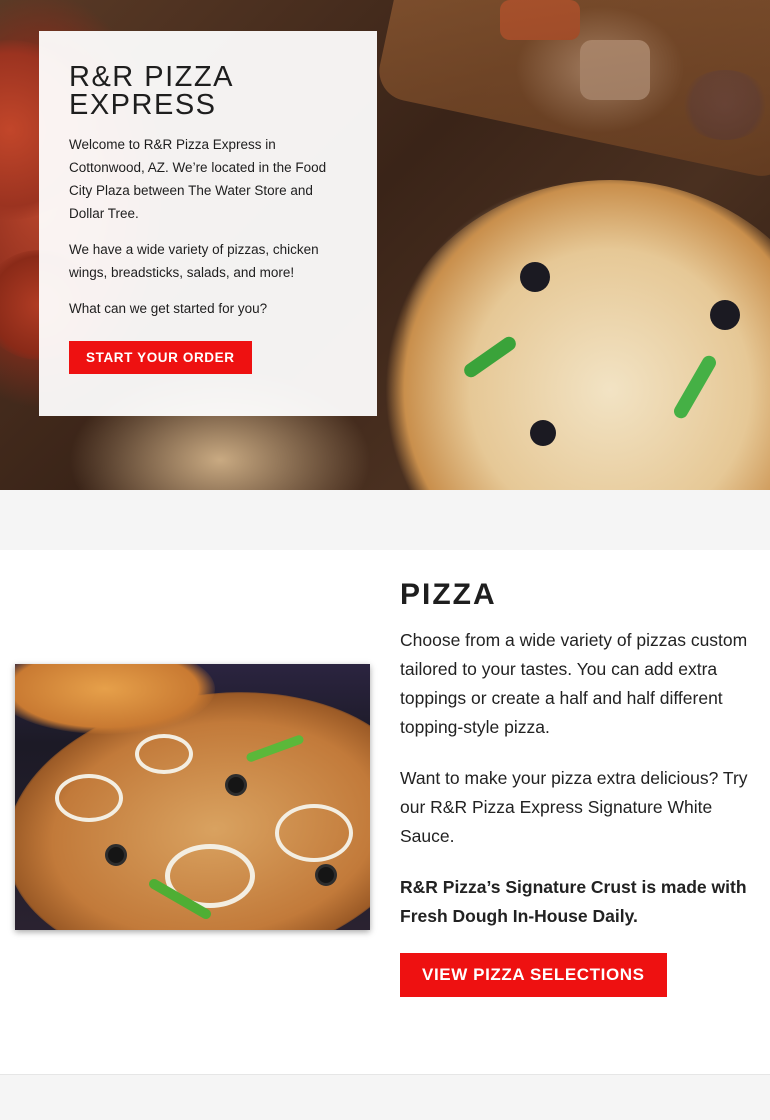 This screenshot has height=1120, width=770. Describe the element at coordinates (571, 91) in the screenshot. I see `cutting-board-decoration` at that location.